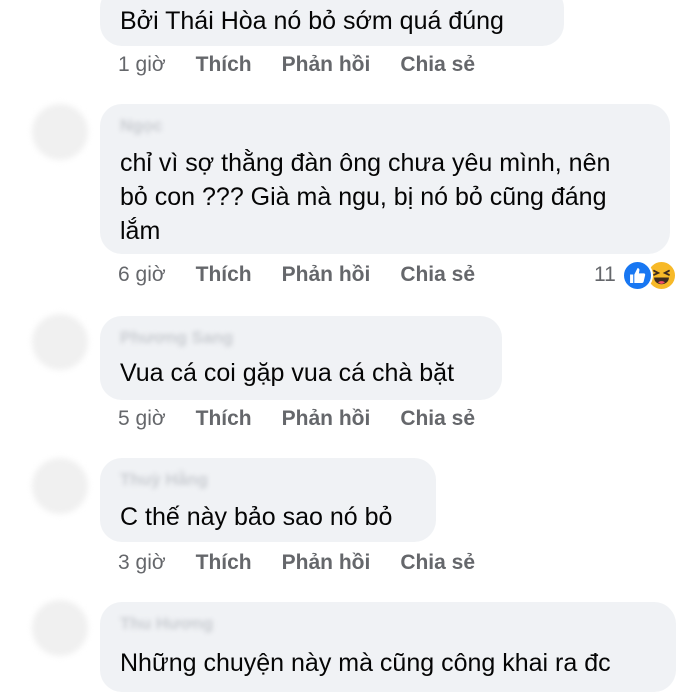 This screenshot has width=700, height=692. I want to click on comment-author: Phương Sang, so click(176, 338).